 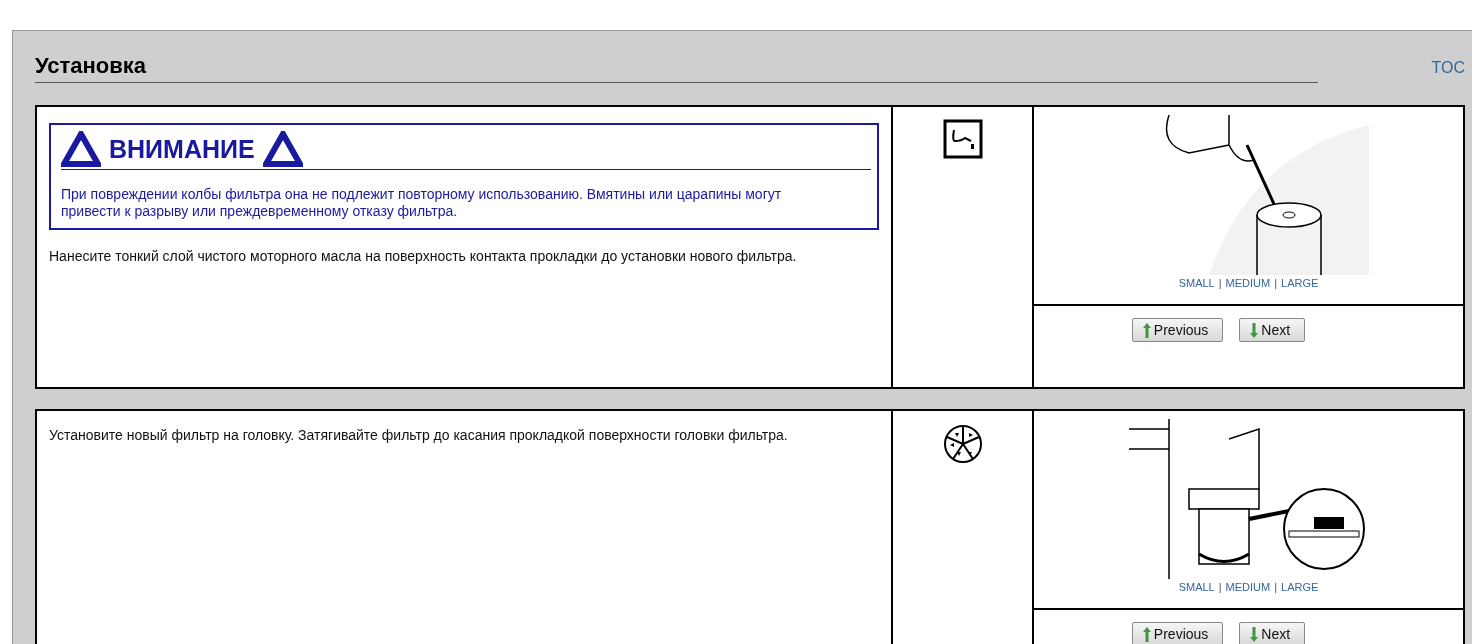 What do you see at coordinates (1448, 68) in the screenshot?
I see `toc-link: TOC` at bounding box center [1448, 68].